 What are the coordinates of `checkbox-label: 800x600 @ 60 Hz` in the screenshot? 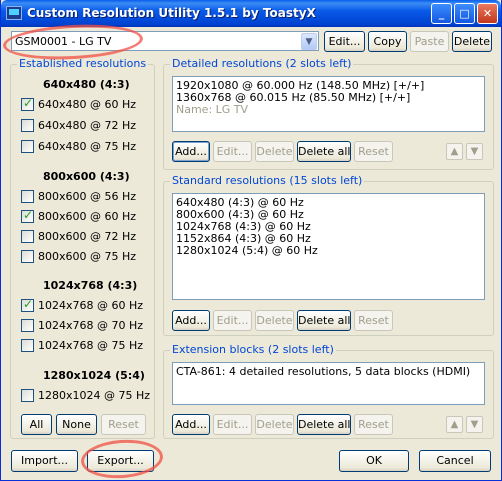 It's located at (87, 216).